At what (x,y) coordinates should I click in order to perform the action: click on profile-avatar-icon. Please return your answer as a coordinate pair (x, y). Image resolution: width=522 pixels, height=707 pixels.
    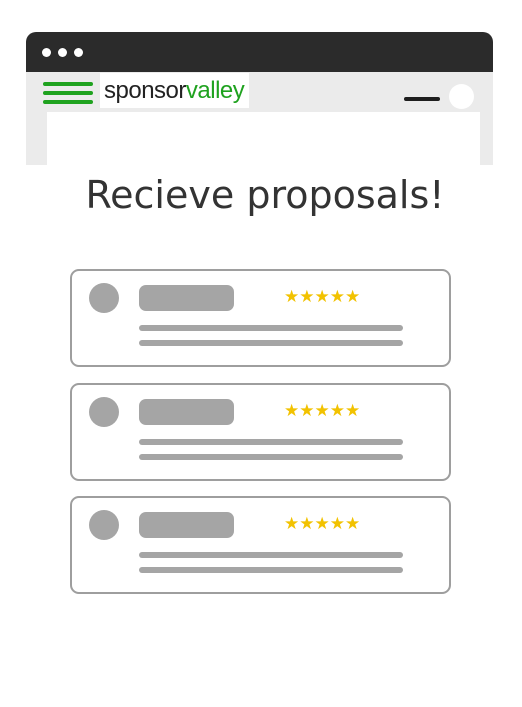
    Looking at the image, I should click on (461, 96).